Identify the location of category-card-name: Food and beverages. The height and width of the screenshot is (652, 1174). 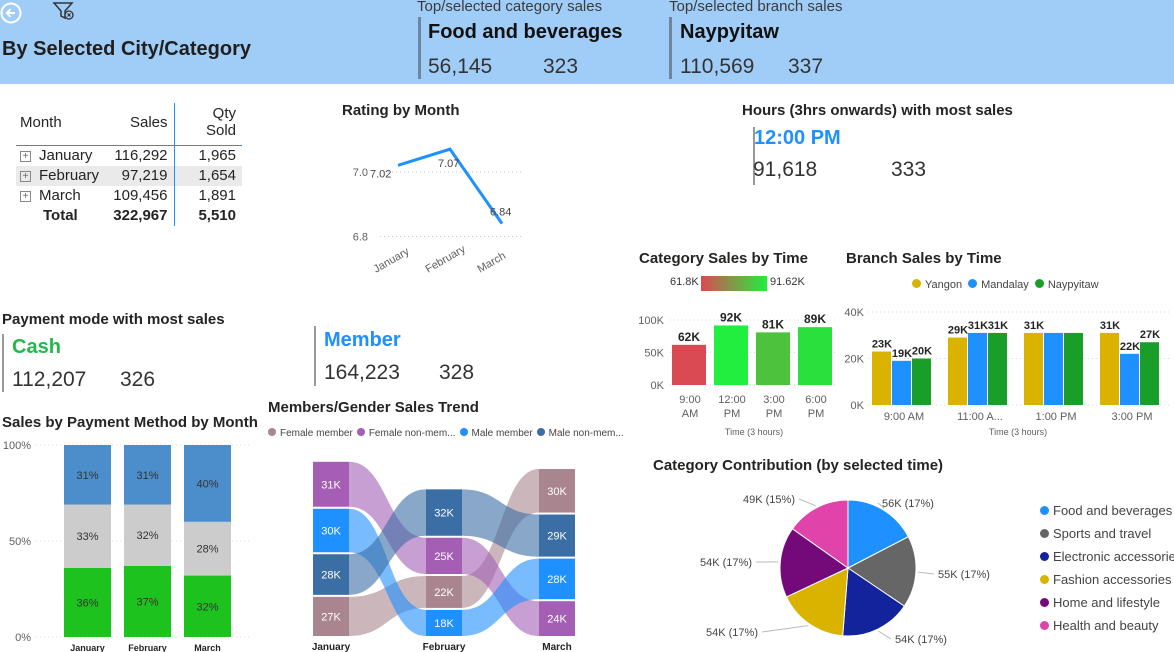
(525, 32).